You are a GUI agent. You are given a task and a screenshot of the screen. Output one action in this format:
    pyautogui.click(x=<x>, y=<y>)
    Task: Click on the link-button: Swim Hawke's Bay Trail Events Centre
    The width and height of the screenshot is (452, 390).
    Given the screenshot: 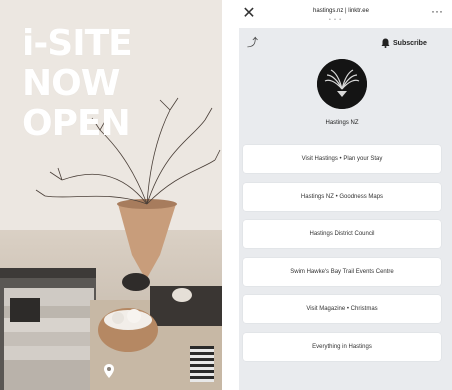 What is the action you would take?
    pyautogui.click(x=342, y=271)
    